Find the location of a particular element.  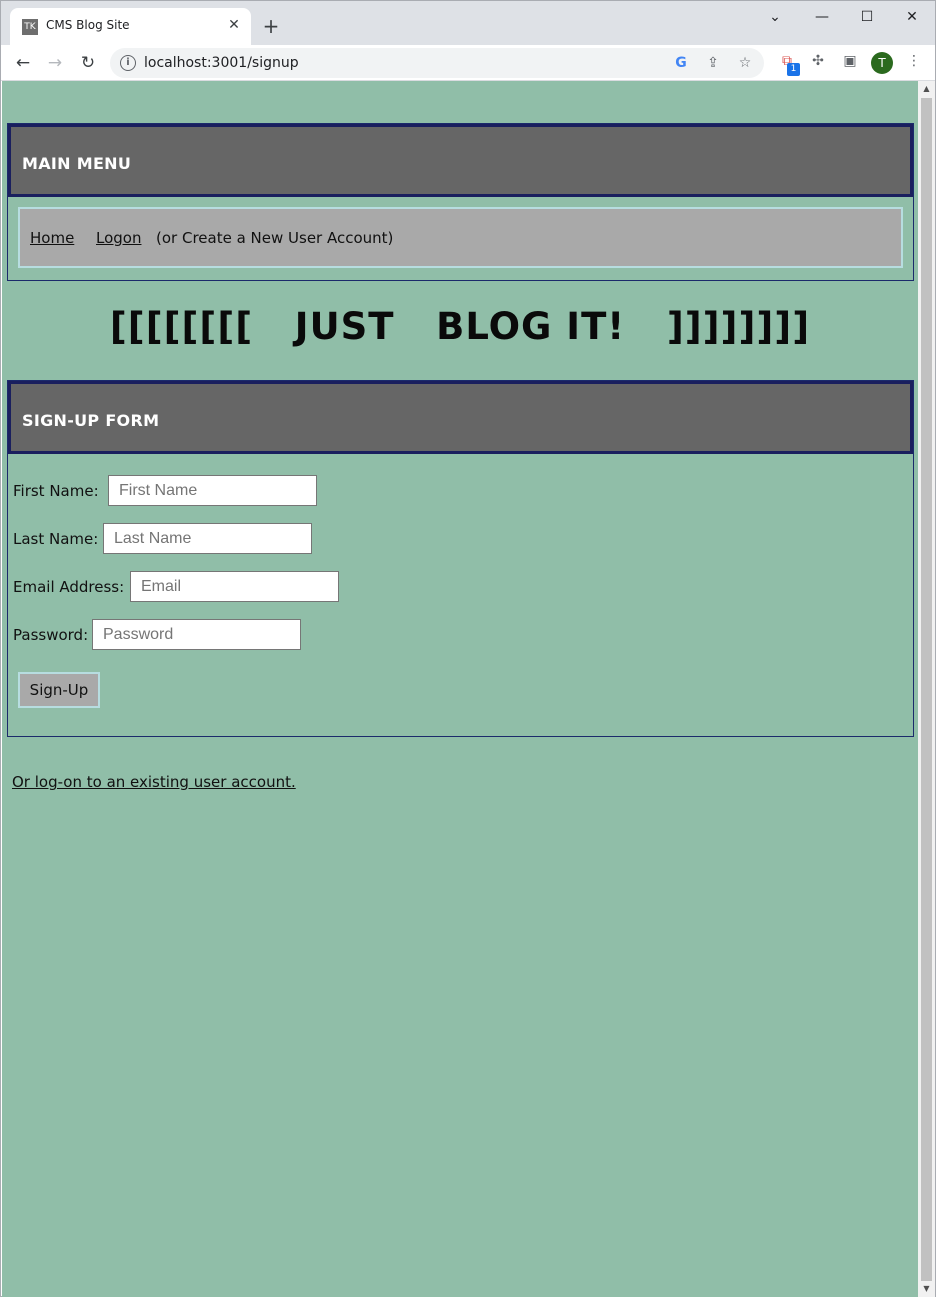

existing-account-link: Or log-on to an existing user account. is located at coordinates (154, 782).